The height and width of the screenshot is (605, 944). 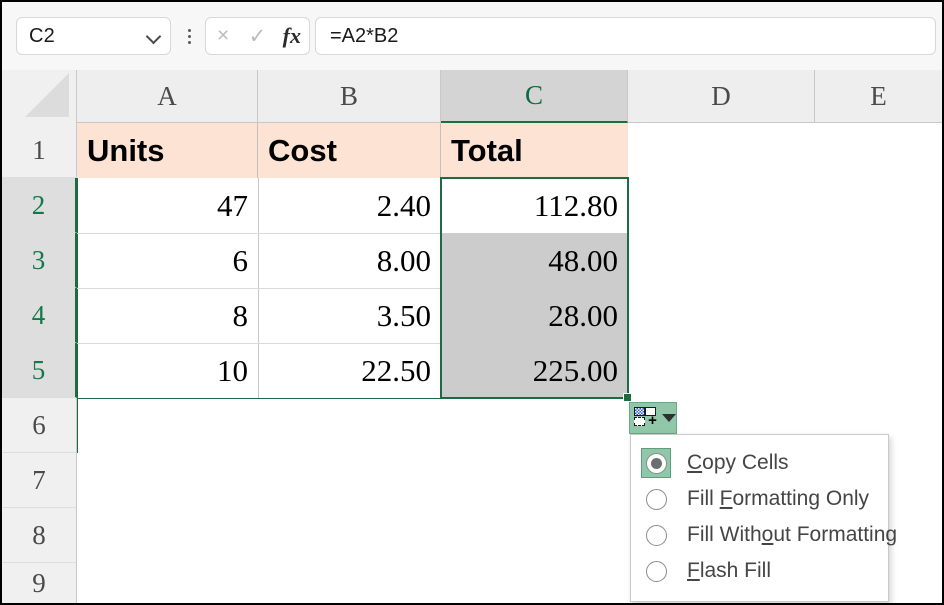 What do you see at coordinates (39, 370) in the screenshot?
I see `row-header-5: 5` at bounding box center [39, 370].